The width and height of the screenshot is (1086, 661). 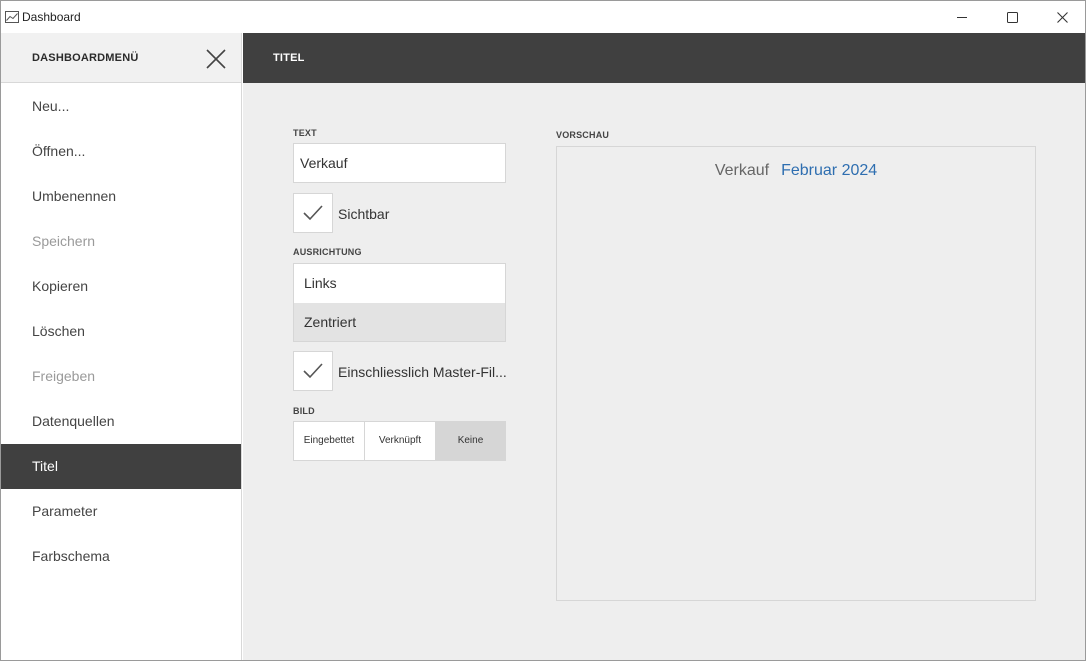 I want to click on panel-header: TITEL, so click(x=664, y=58).